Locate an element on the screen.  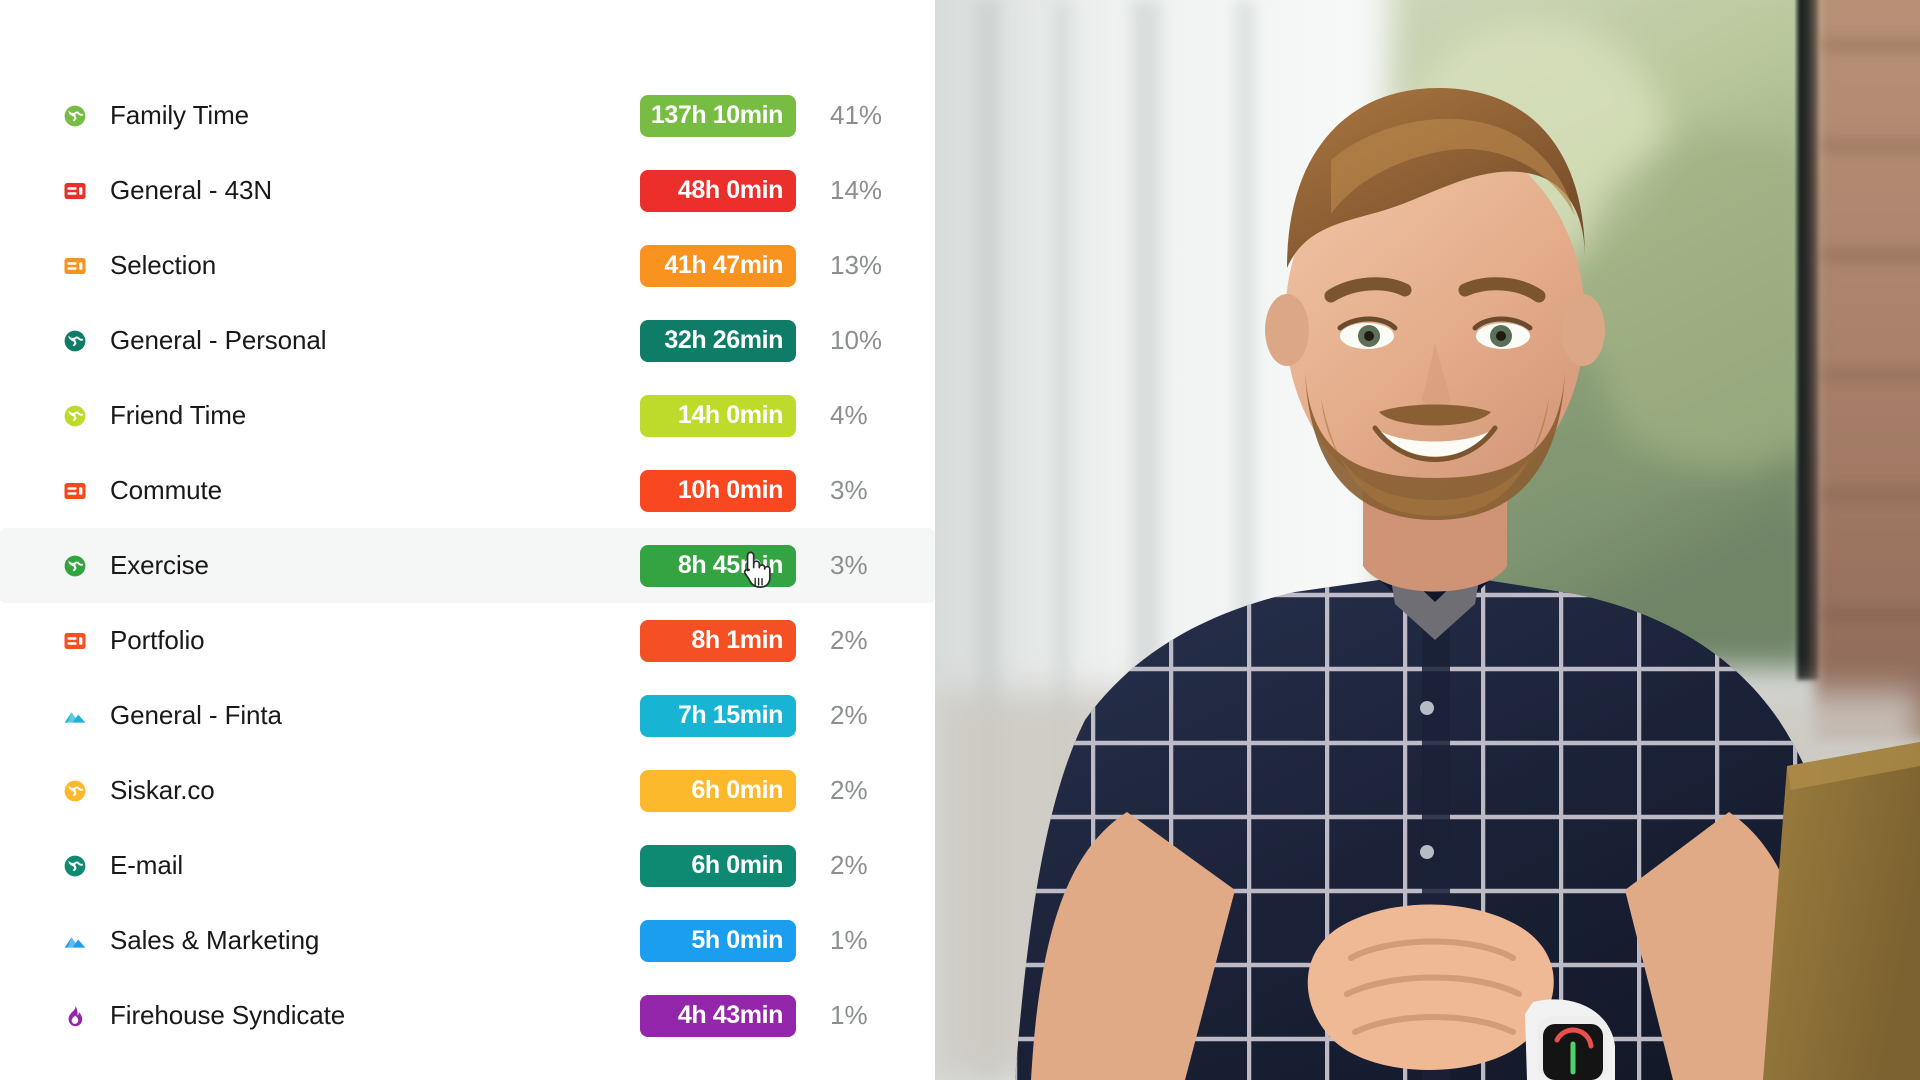
percent-value: 10% is located at coordinates (856, 340).